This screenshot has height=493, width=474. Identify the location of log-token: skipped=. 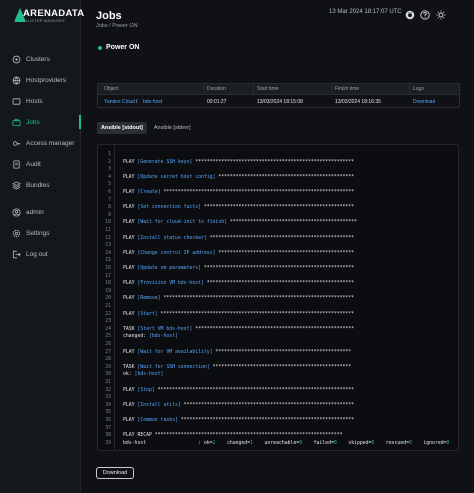
(354, 443).